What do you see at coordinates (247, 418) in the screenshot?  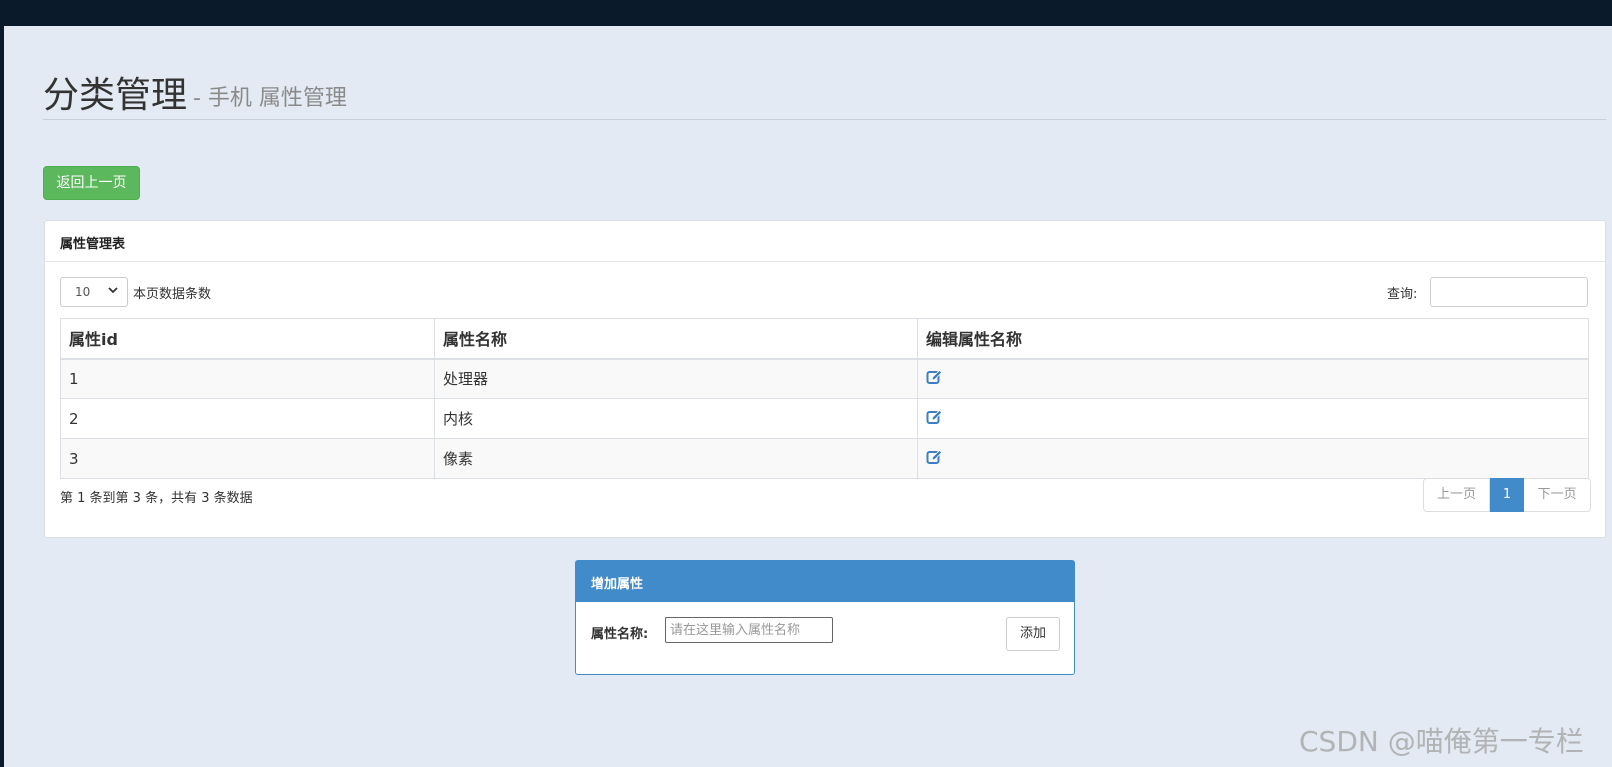 I see `cell-id: 2` at bounding box center [247, 418].